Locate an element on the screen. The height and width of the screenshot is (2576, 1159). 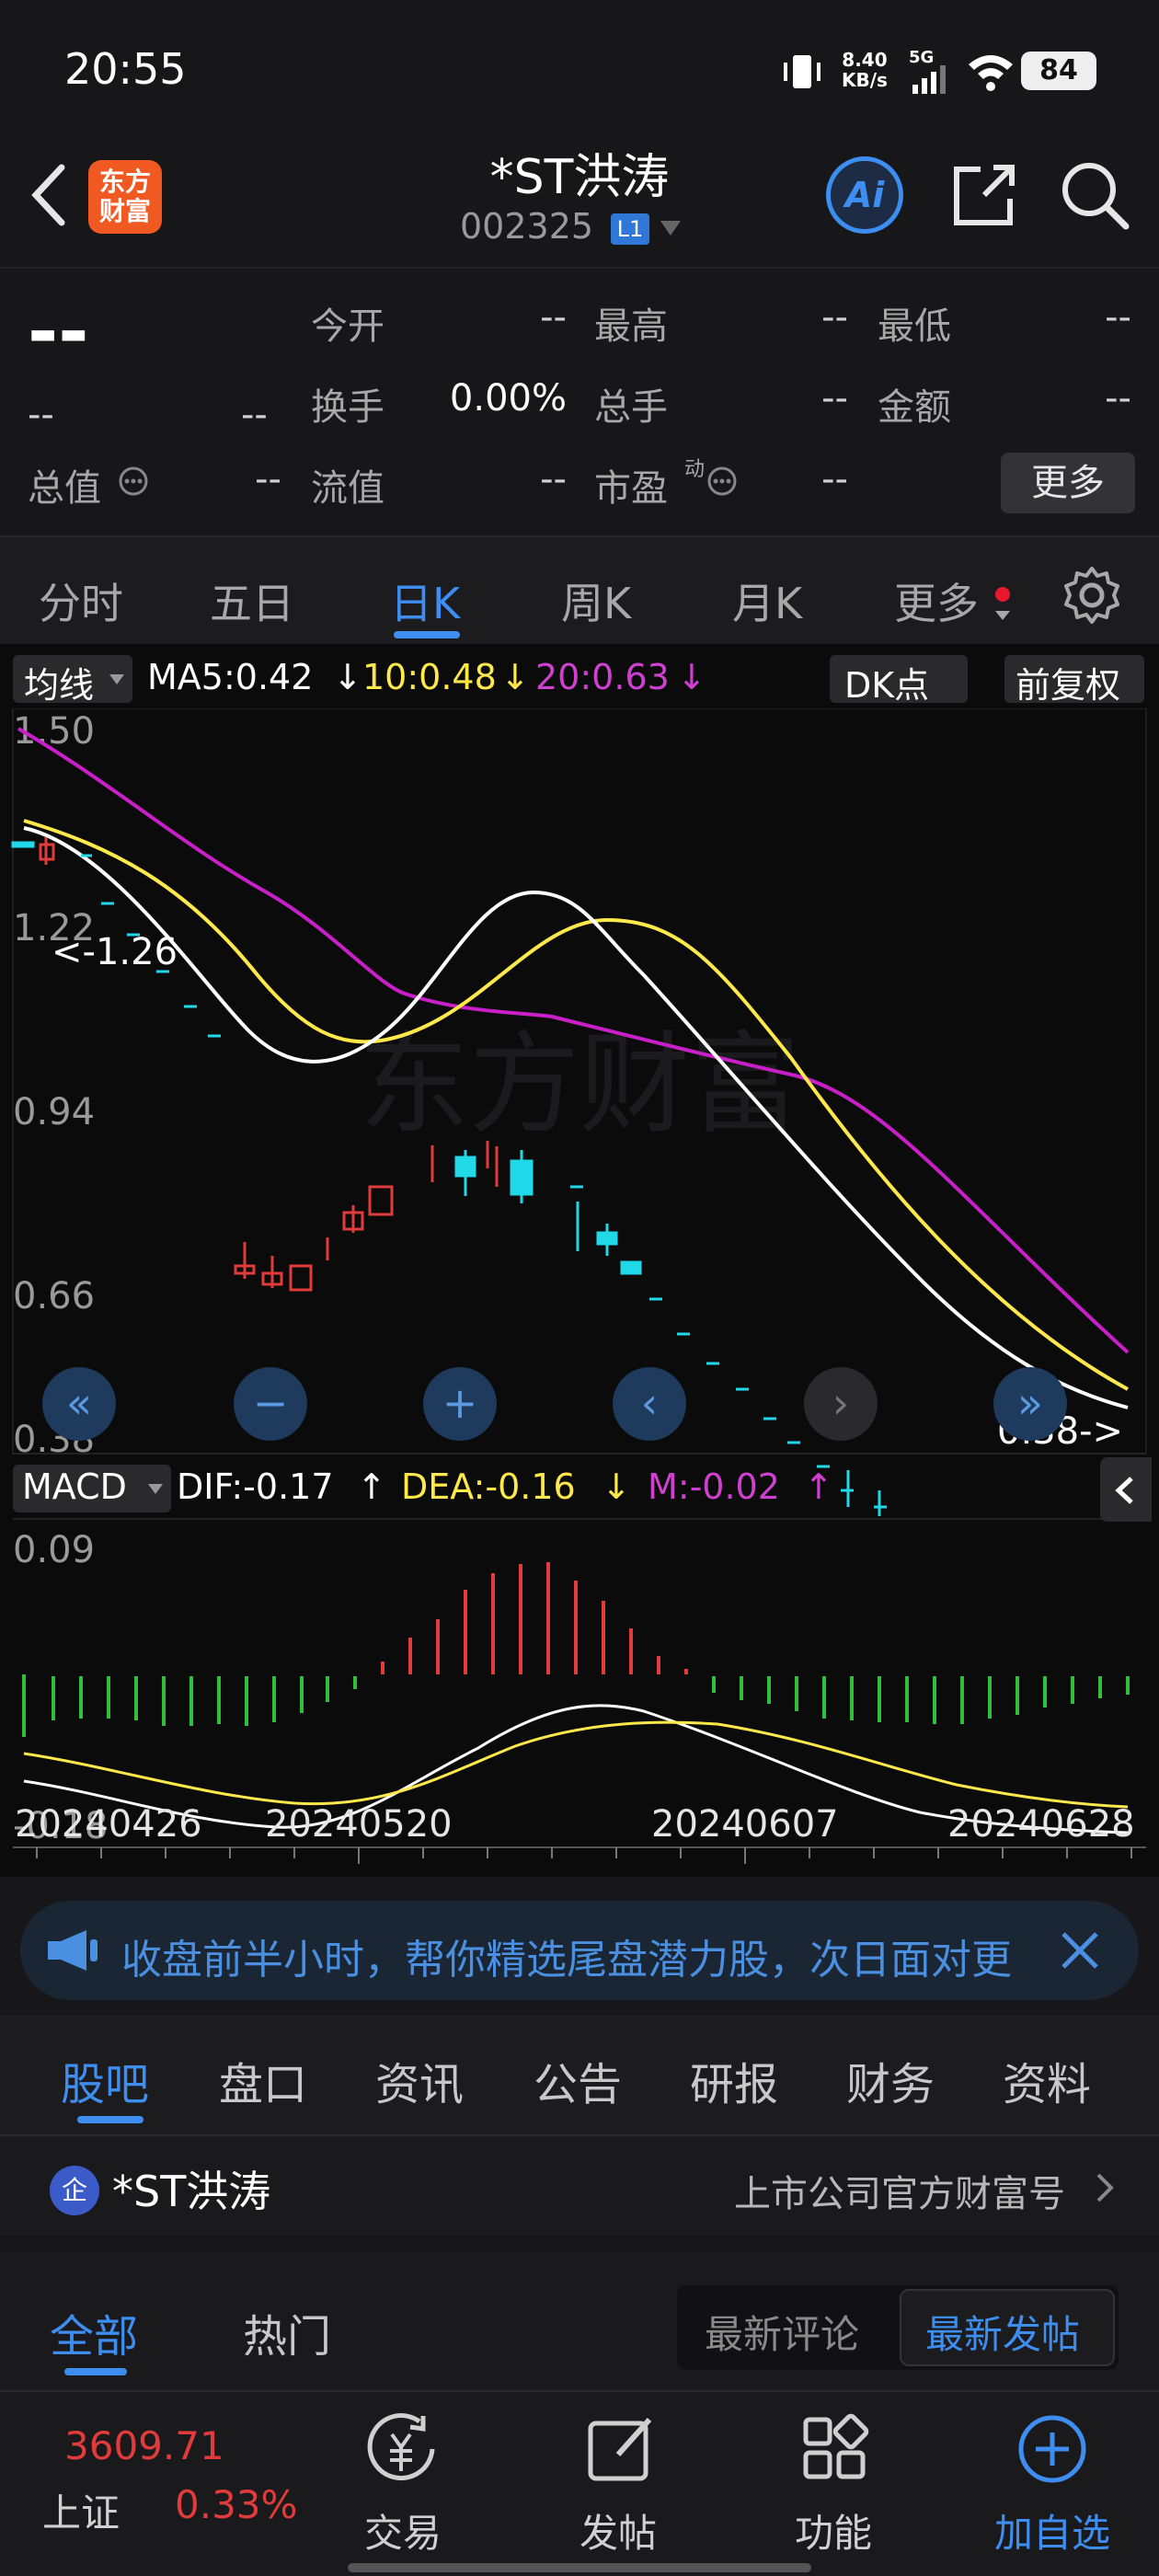
x-date-label: 20240426 is located at coordinates (108, 1824).